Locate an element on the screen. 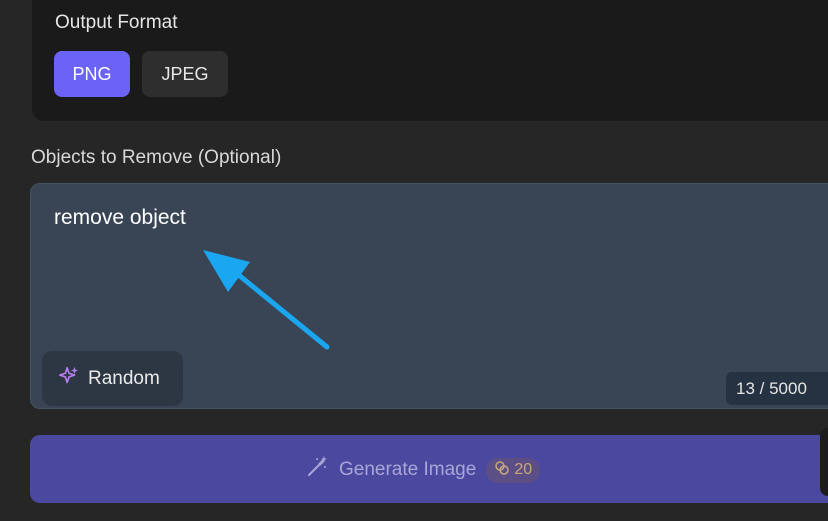 The height and width of the screenshot is (521, 828). credit-cost-value: 20 is located at coordinates (523, 469).